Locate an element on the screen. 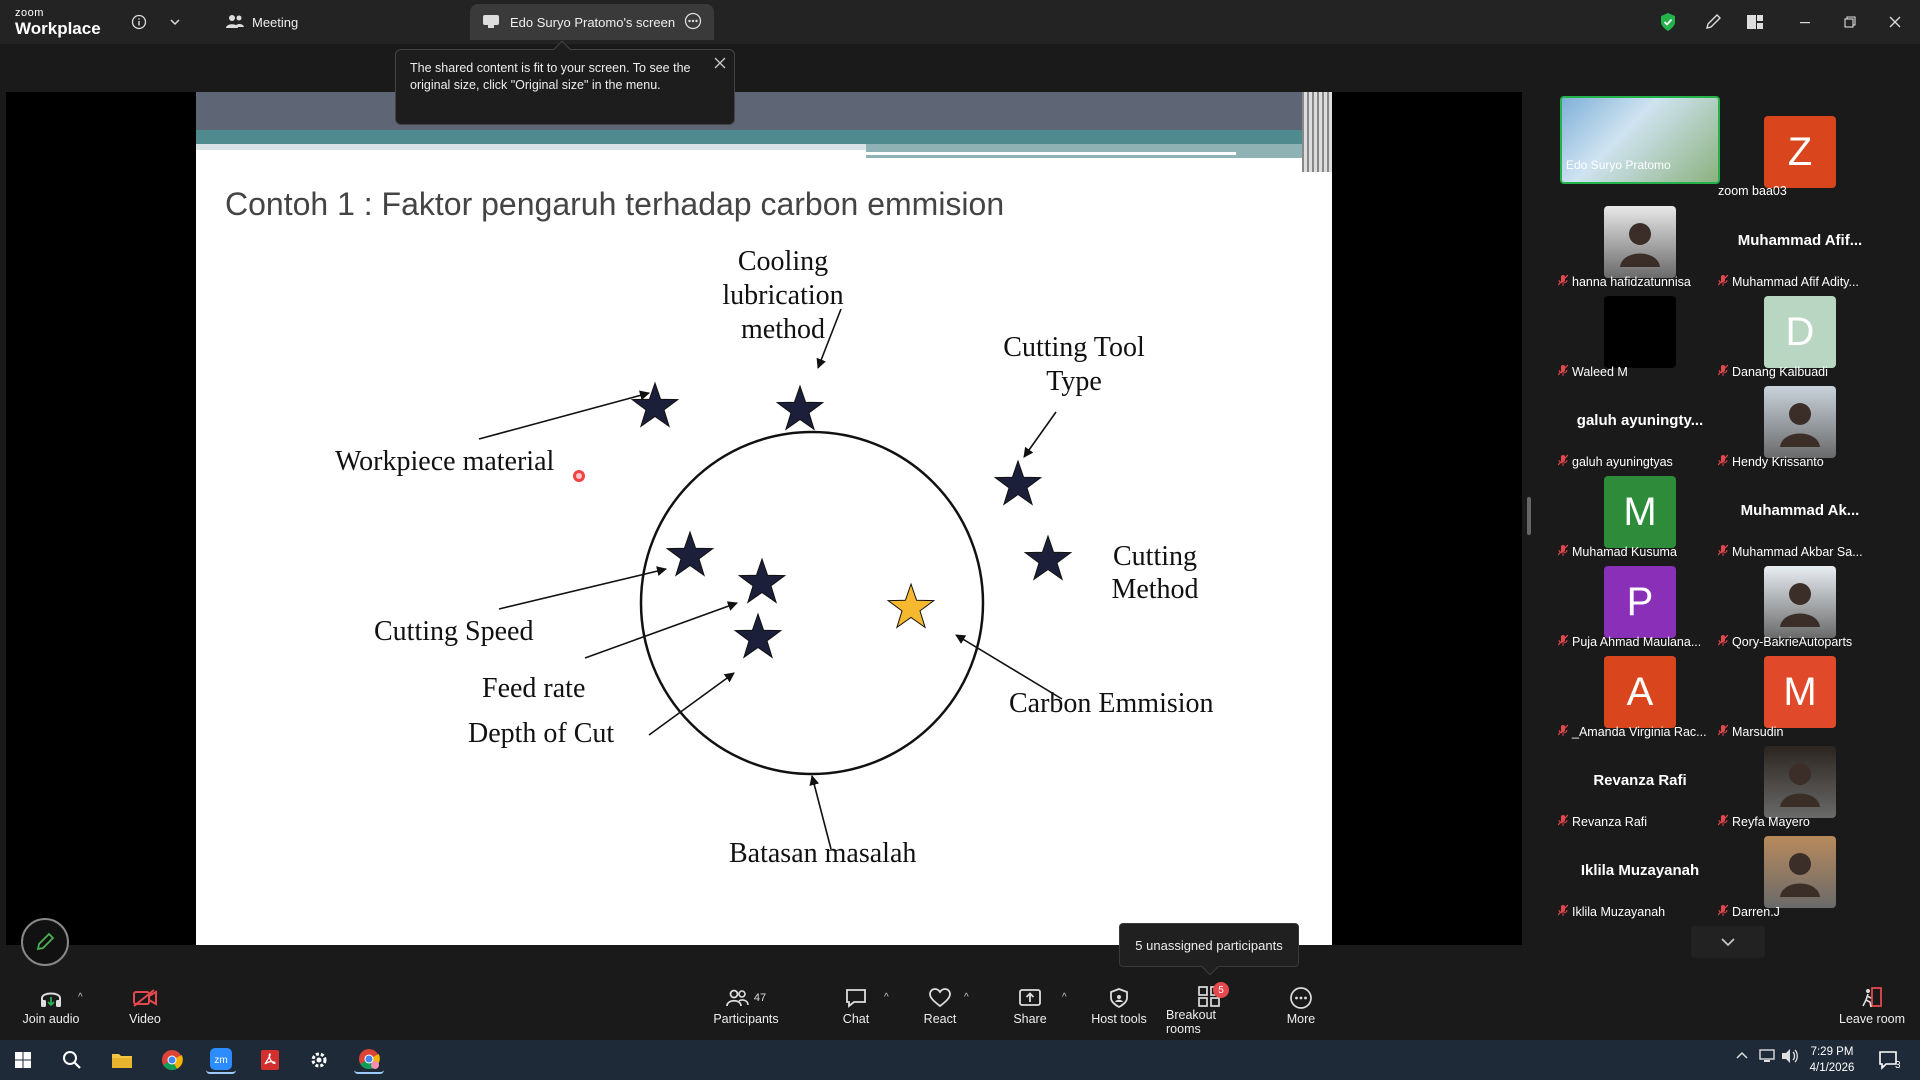 The width and height of the screenshot is (1920, 1080). participant-tile: Qory-BakrieAutoparts is located at coordinates (1800, 608).